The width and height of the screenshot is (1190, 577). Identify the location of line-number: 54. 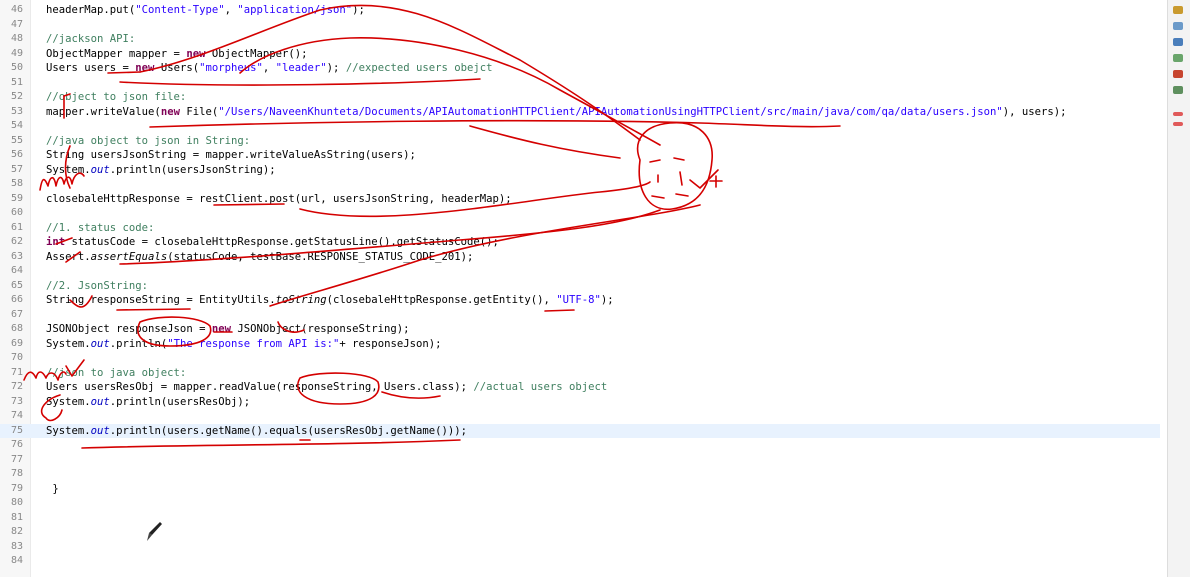
(16, 125).